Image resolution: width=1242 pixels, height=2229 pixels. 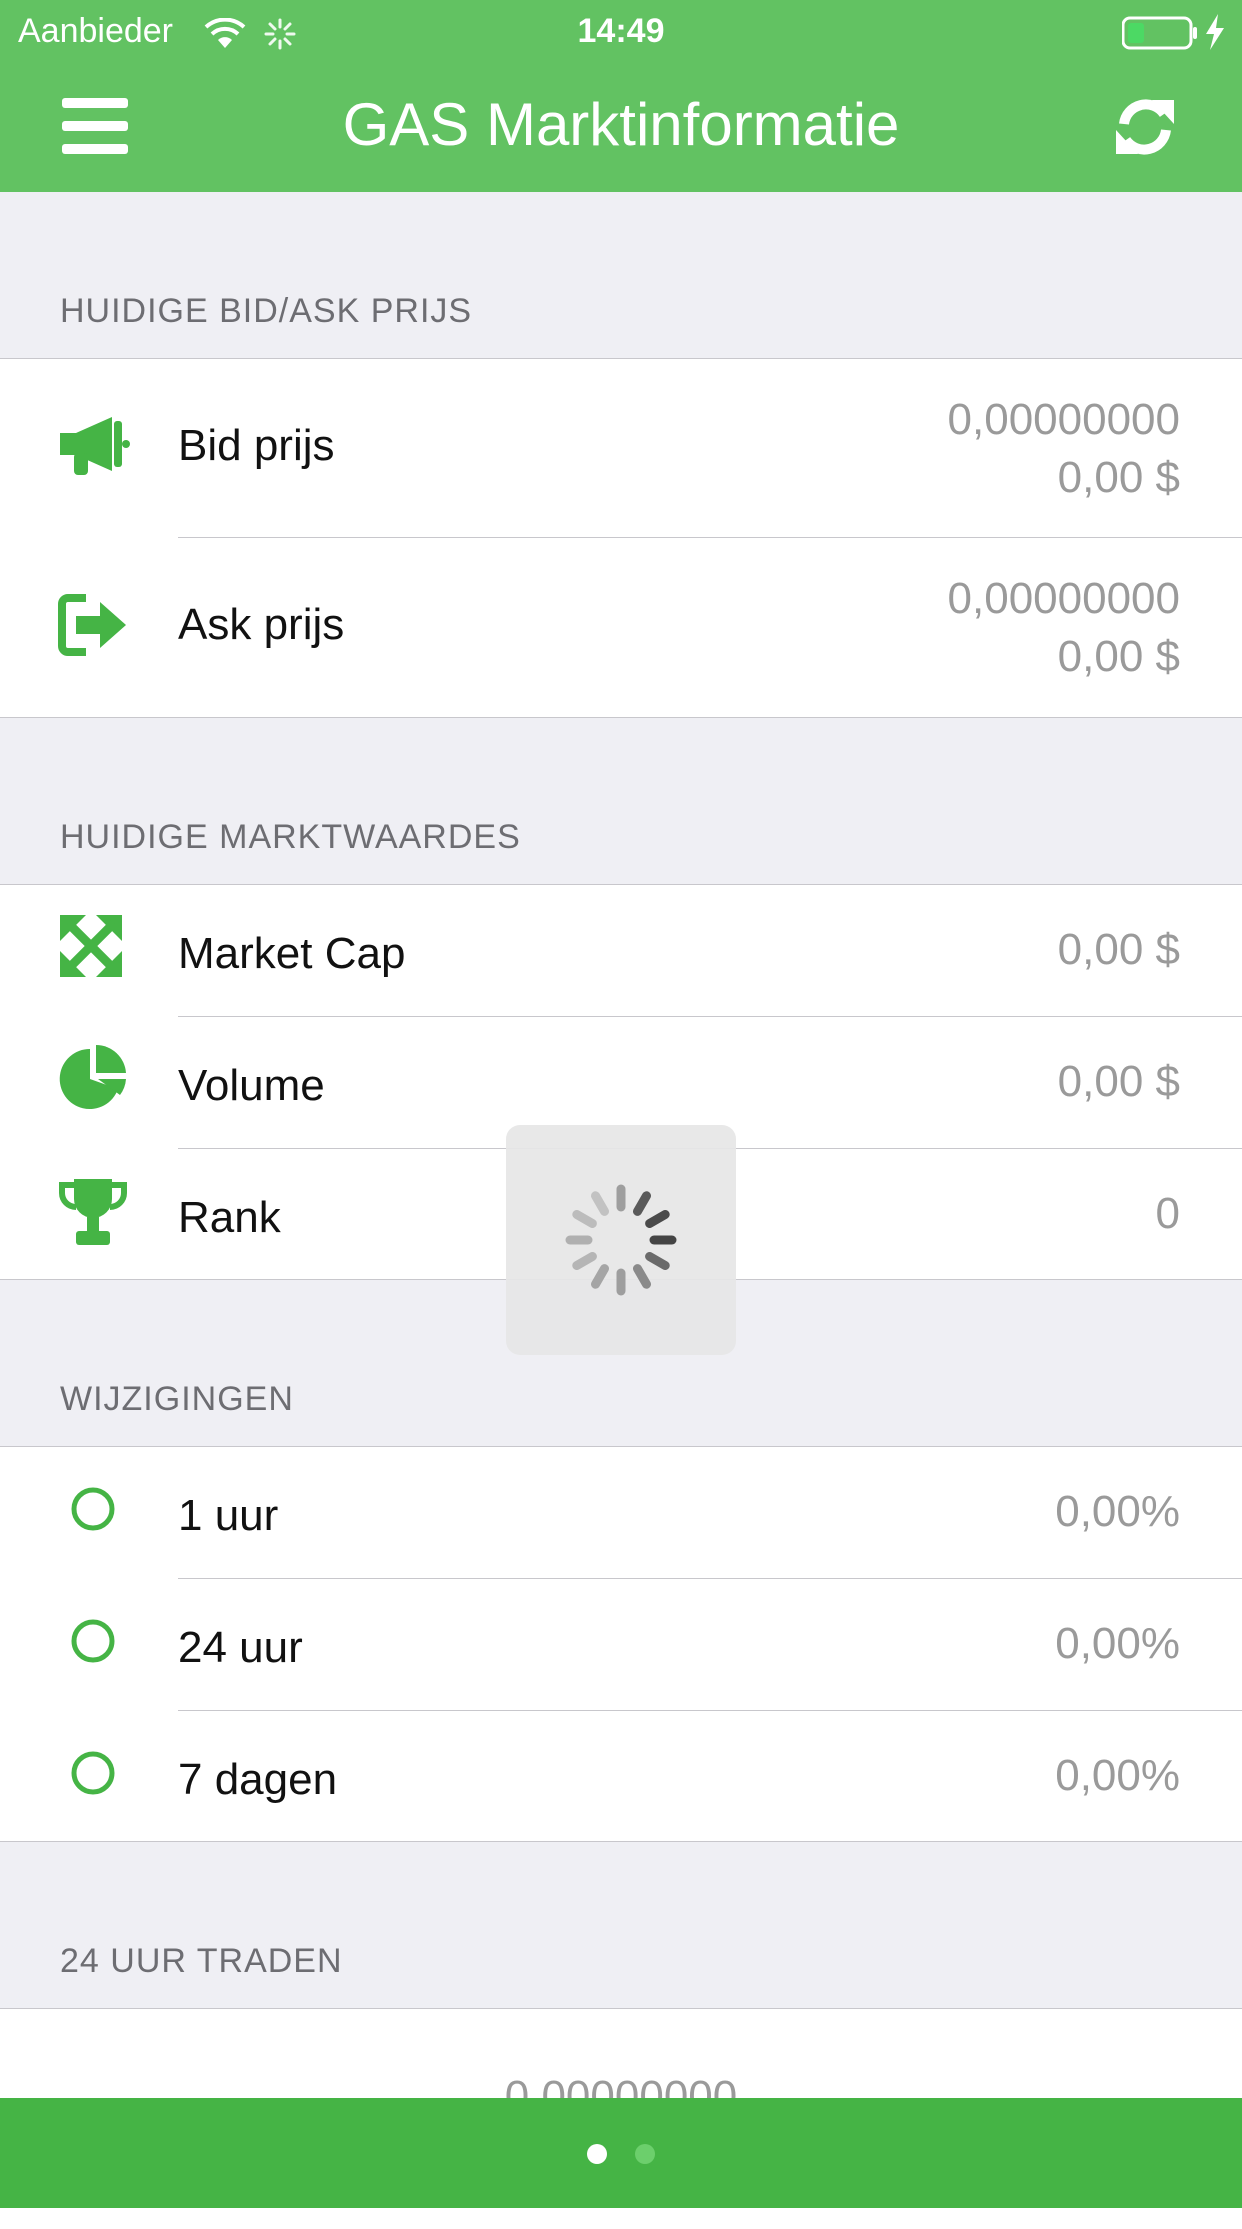 What do you see at coordinates (94, 626) in the screenshot?
I see `sign-out-icon` at bounding box center [94, 626].